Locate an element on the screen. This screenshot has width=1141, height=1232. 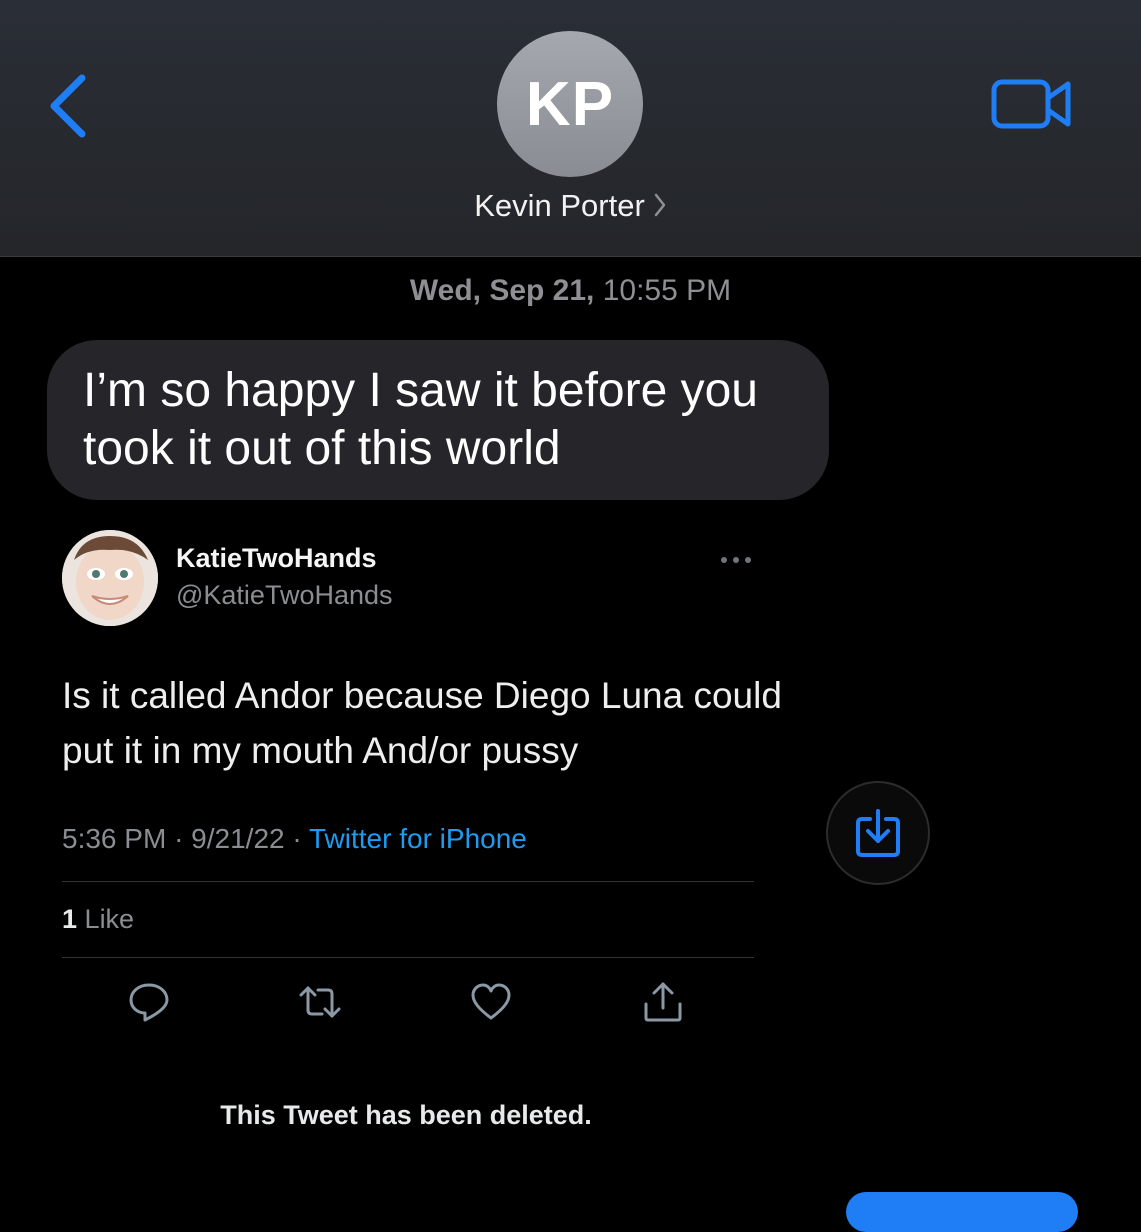
tweet-meta: 5:36 PM · 9/21/22 · Twitter for iPhone is located at coordinates (294, 839).